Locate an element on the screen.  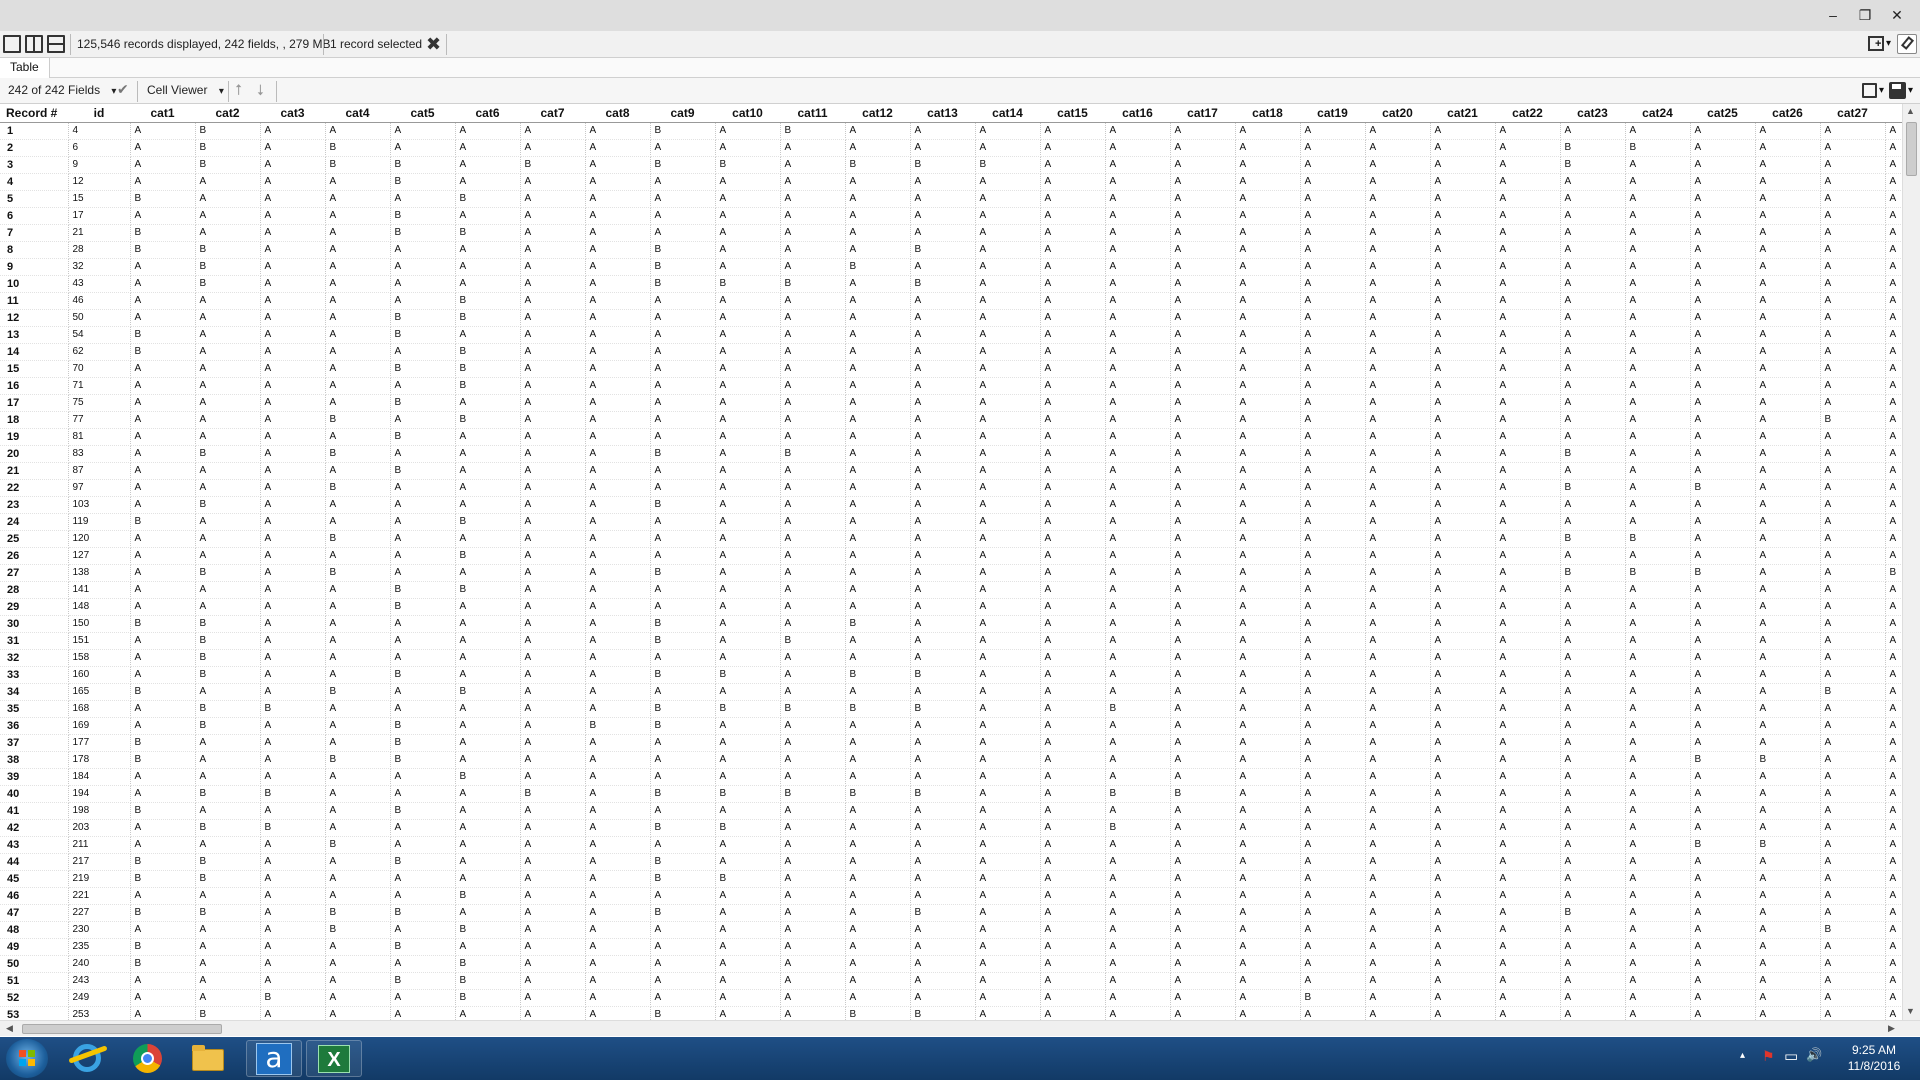
table-cell: 230 is located at coordinates (99, 930).